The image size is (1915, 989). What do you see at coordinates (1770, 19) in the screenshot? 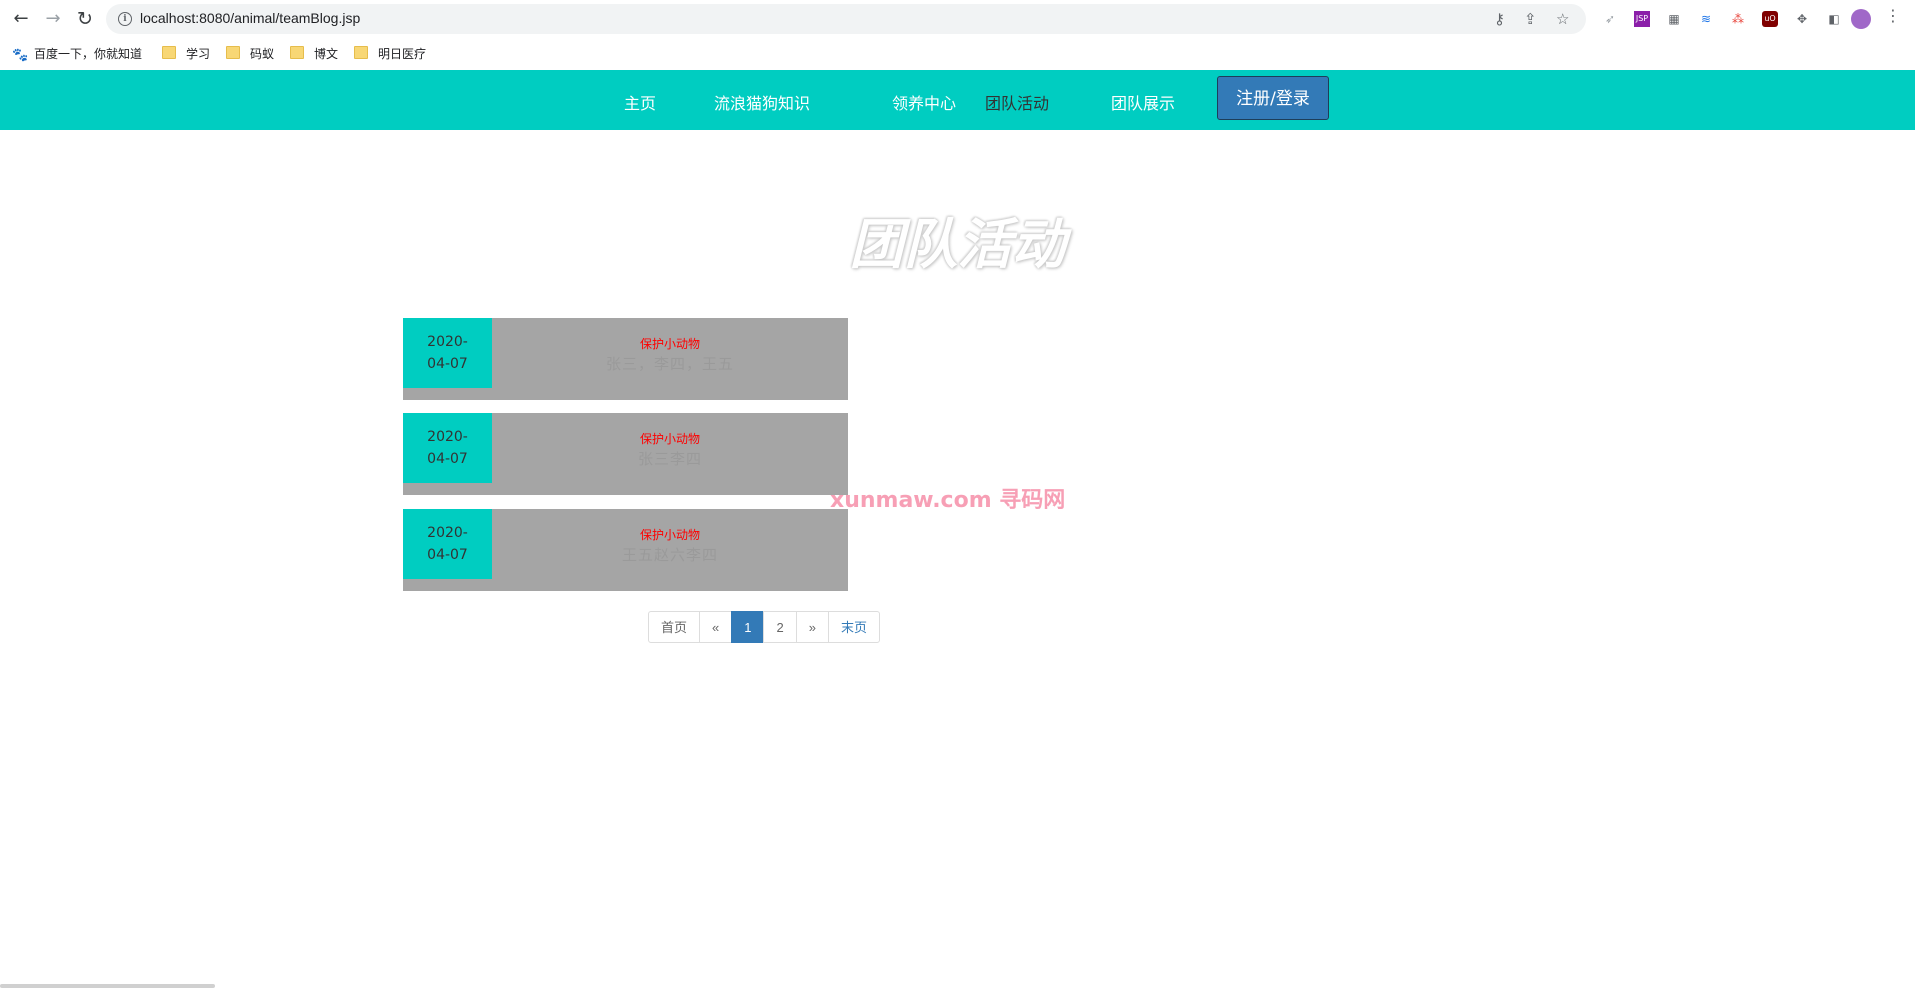
I see `ublock-extension-icon: uO` at bounding box center [1770, 19].